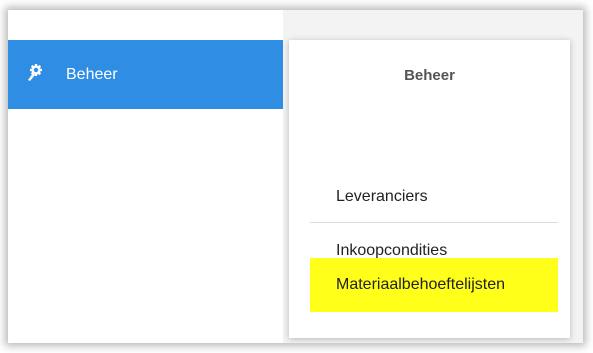 Image resolution: width=593 pixels, height=353 pixels. I want to click on menu-item-materiaalbehoeftelijsten: Materiaalbehoeftelijsten, so click(434, 285).